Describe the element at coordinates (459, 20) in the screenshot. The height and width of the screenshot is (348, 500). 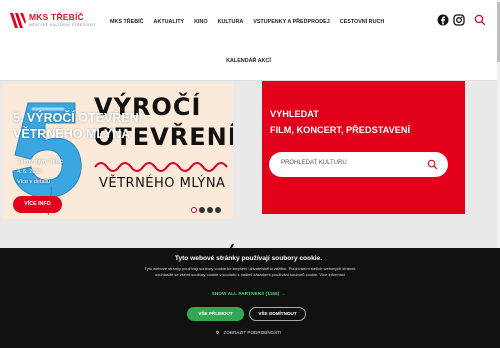
I see `instagram-icon` at that location.